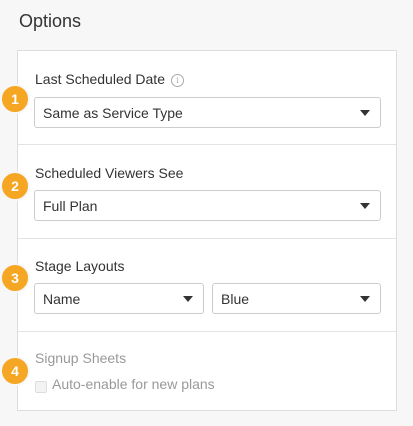 Image resolution: width=413 pixels, height=426 pixels. I want to click on step-badge-2: 2, so click(15, 186).